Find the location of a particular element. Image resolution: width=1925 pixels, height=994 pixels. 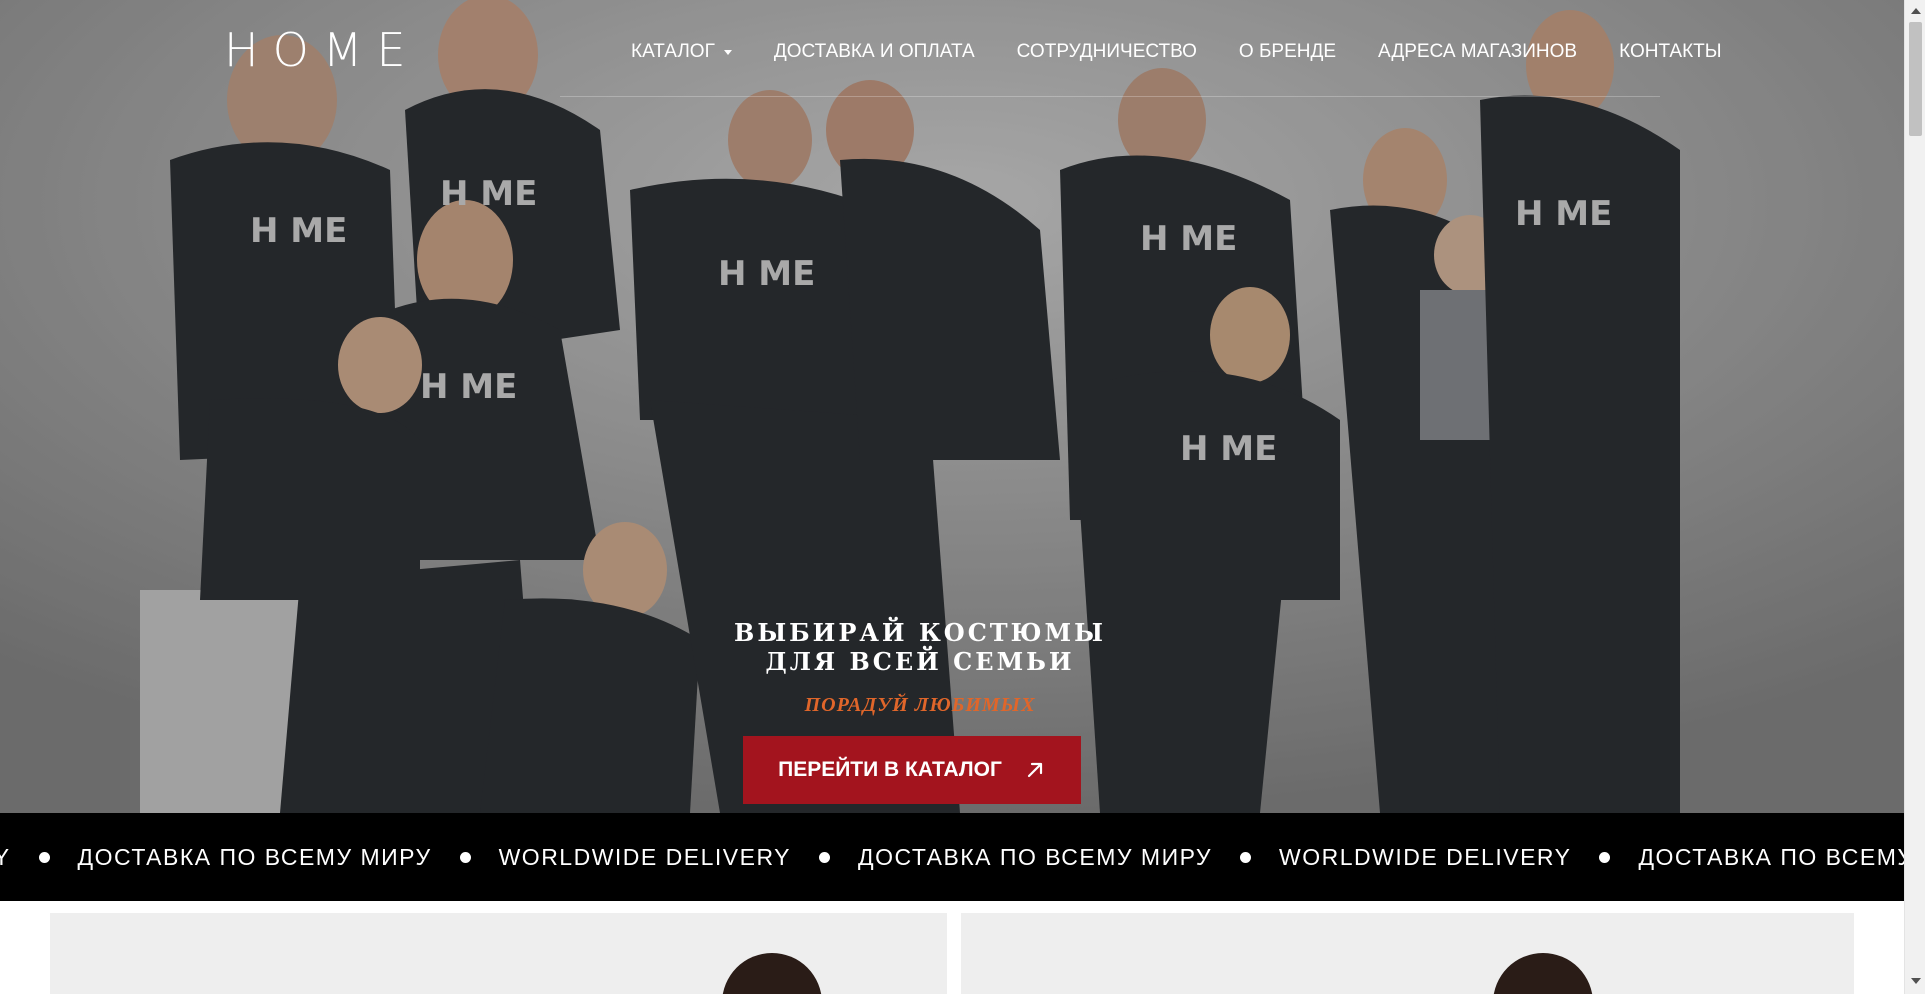

cta-label: ПЕРЕЙТИ В КАТАЛОГ is located at coordinates (890, 769).